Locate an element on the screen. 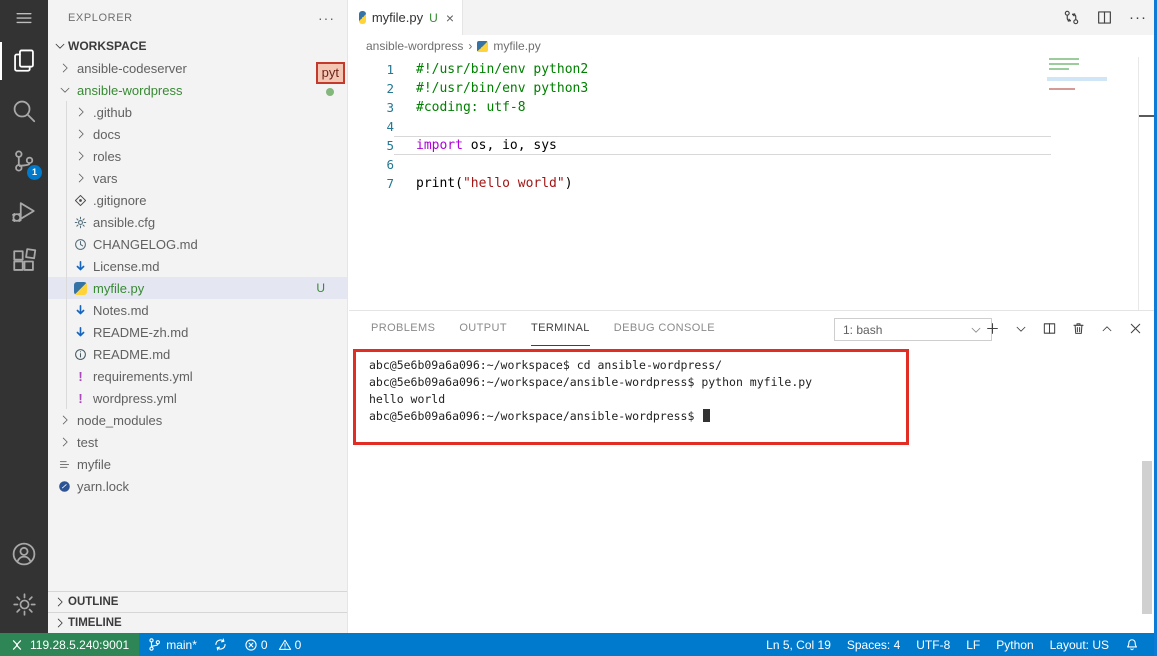 The image size is (1157, 656). tree-item-yarn-lock: yarn.lock is located at coordinates (197, 486).